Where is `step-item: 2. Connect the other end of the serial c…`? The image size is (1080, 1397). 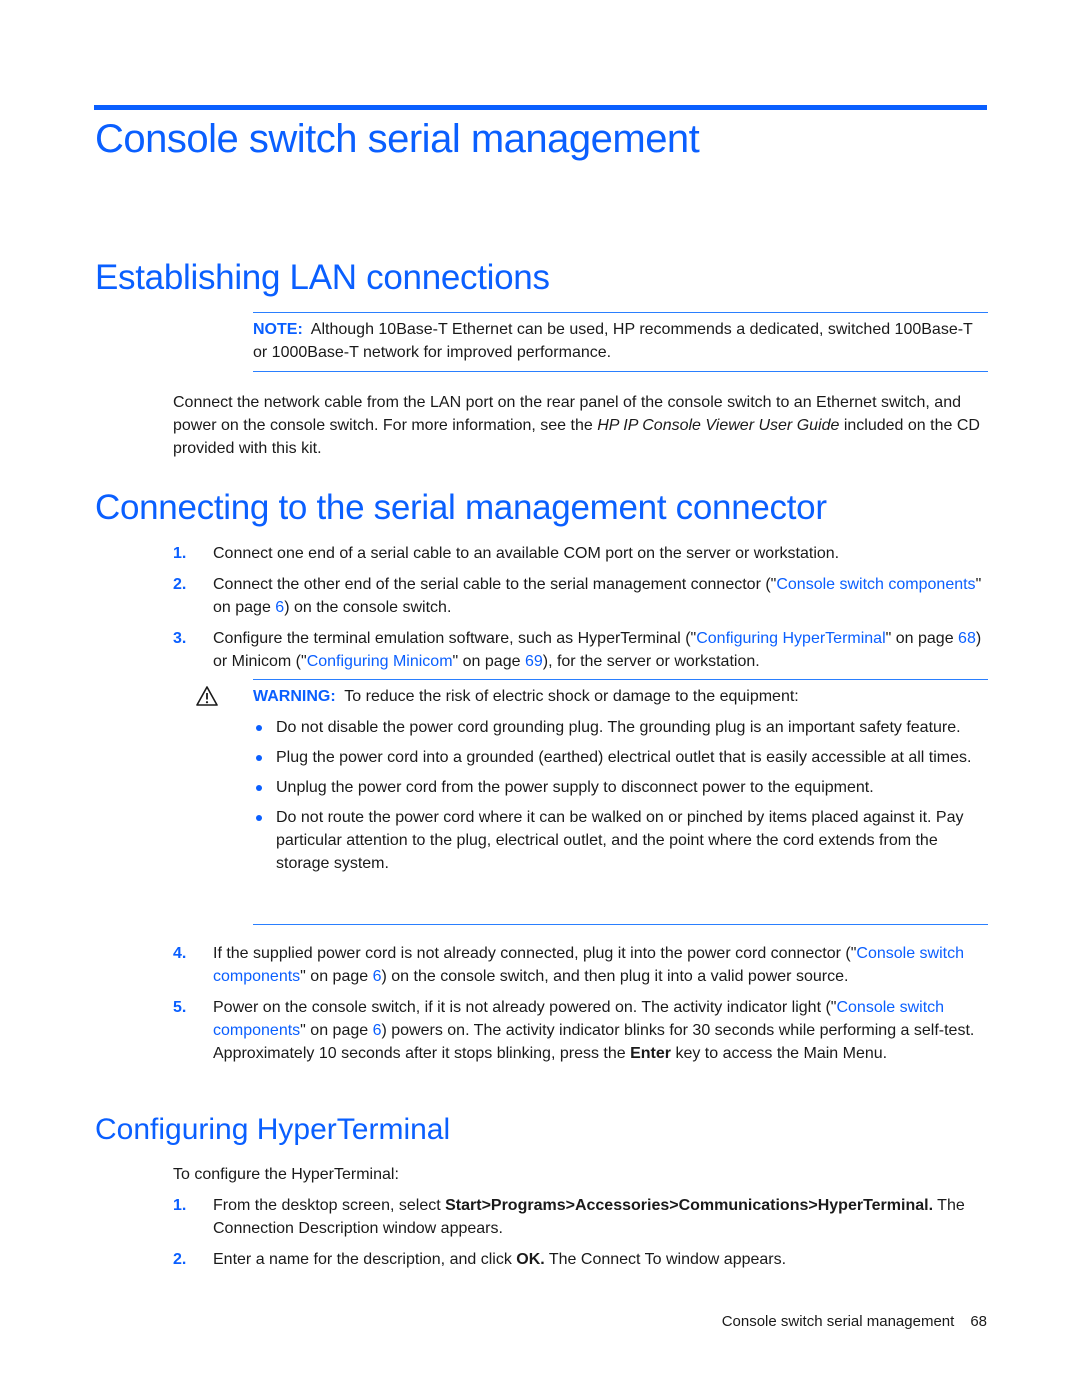
step-item: 2. Connect the other end of the serial c… is located at coordinates (580, 596).